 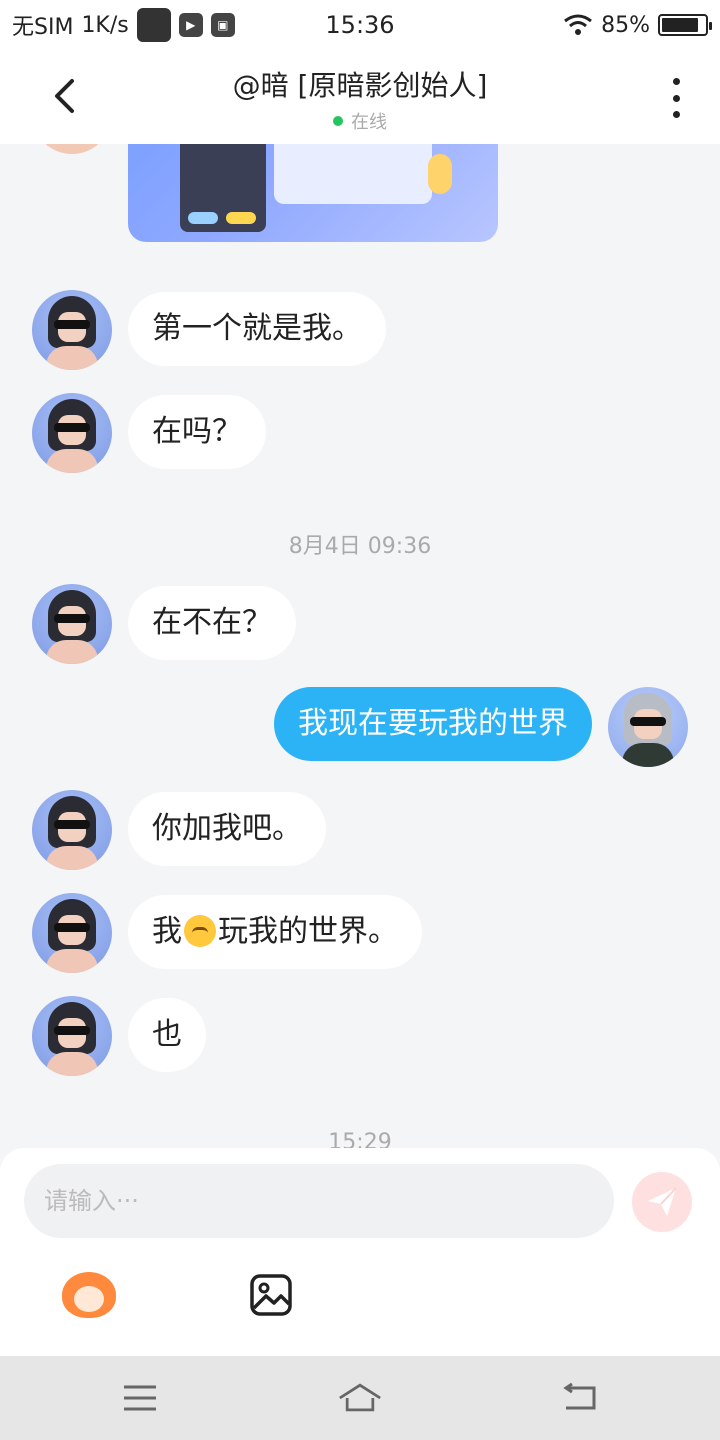 I want to click on network-speed: 1K/s, so click(x=105, y=25).